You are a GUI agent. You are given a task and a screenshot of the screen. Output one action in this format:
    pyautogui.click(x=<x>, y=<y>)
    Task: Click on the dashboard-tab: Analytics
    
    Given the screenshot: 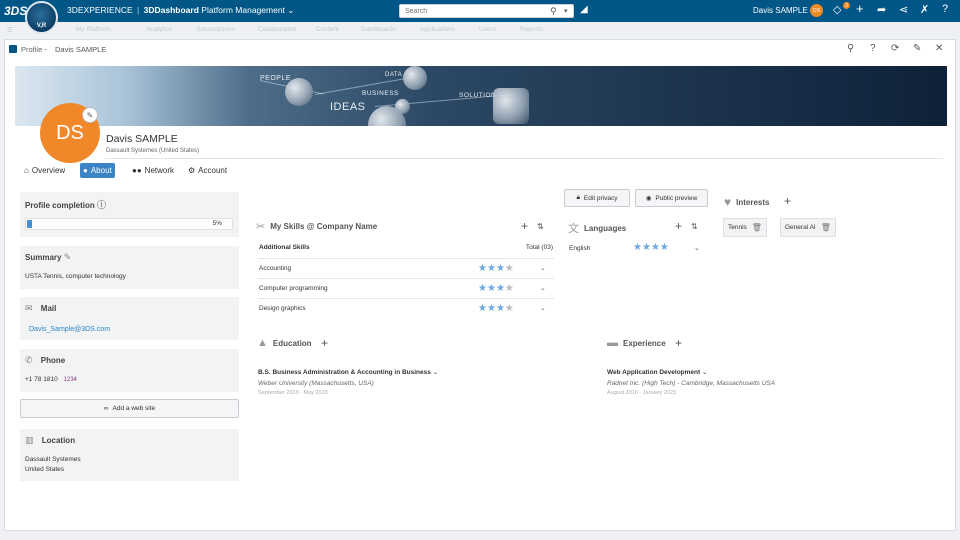 What is the action you would take?
    pyautogui.click(x=159, y=29)
    